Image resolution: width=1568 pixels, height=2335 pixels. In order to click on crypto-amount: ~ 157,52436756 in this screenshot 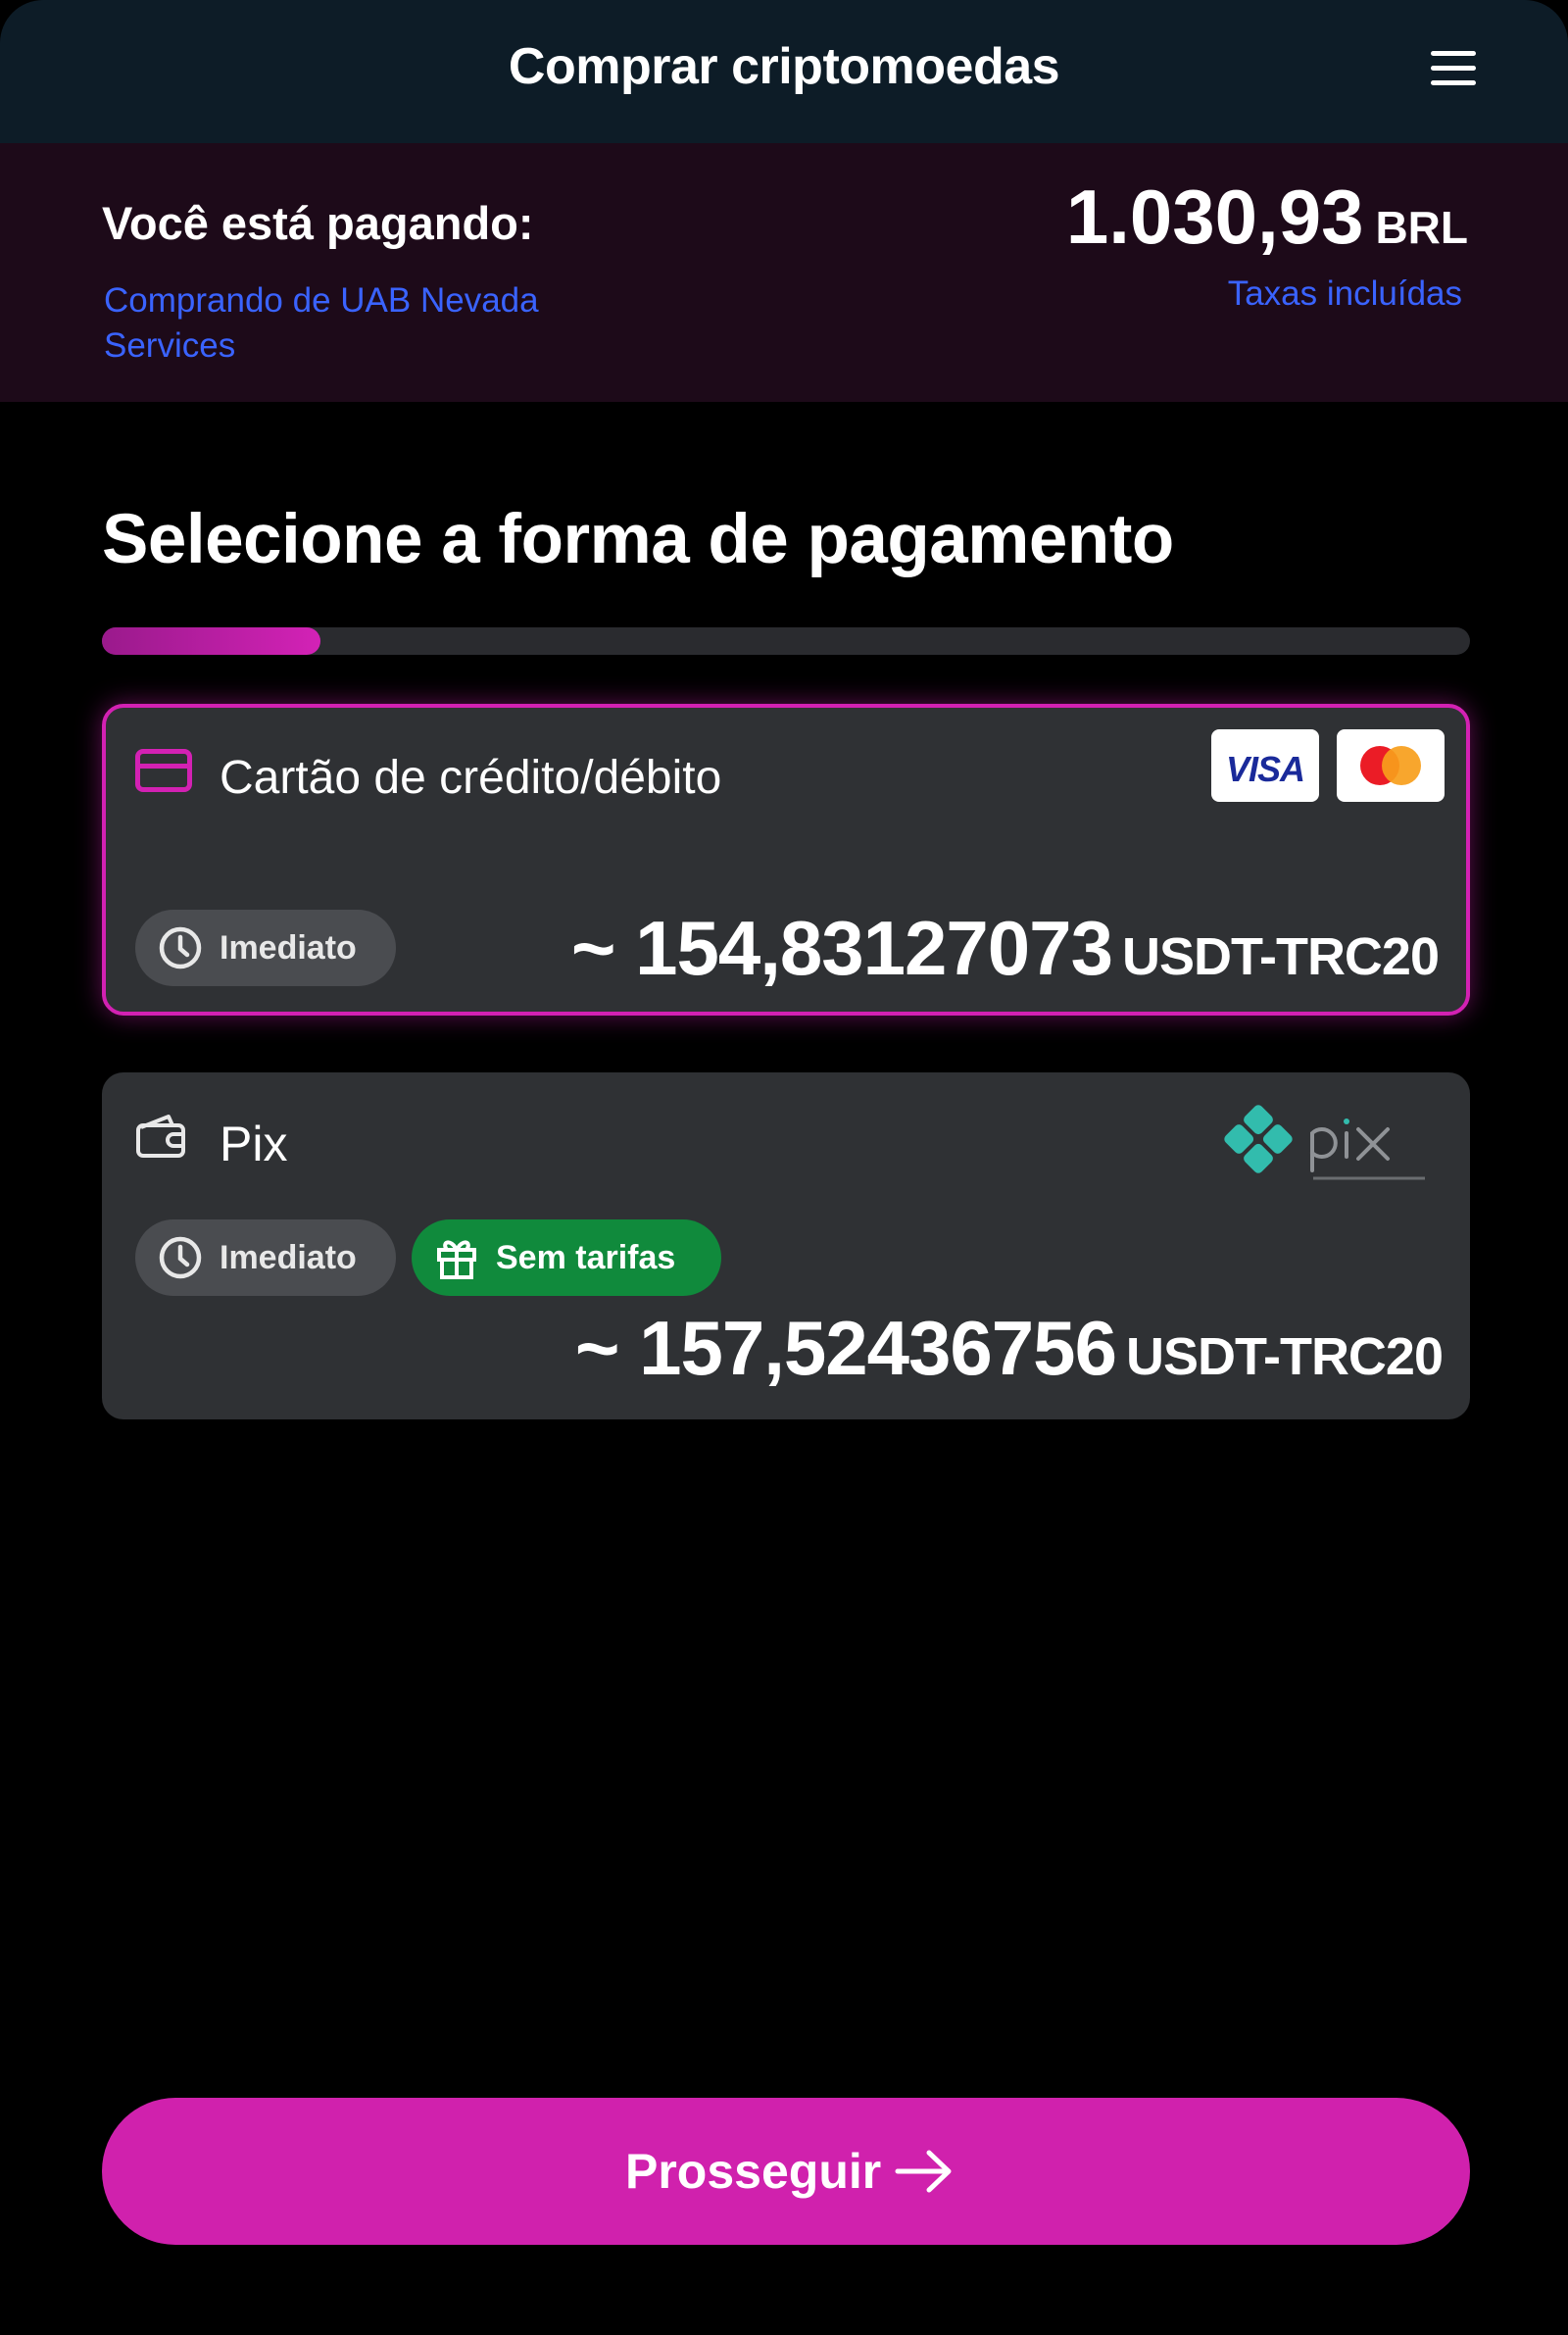, I will do `click(845, 1348)`.